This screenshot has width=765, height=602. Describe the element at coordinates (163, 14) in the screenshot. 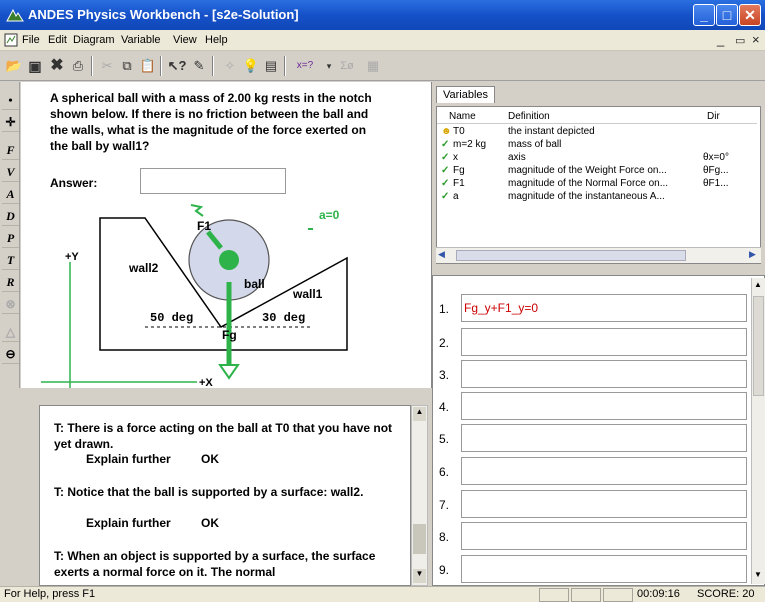

I see `window-title: ANDES Physics Workbench - [s2e-Solution]` at that location.